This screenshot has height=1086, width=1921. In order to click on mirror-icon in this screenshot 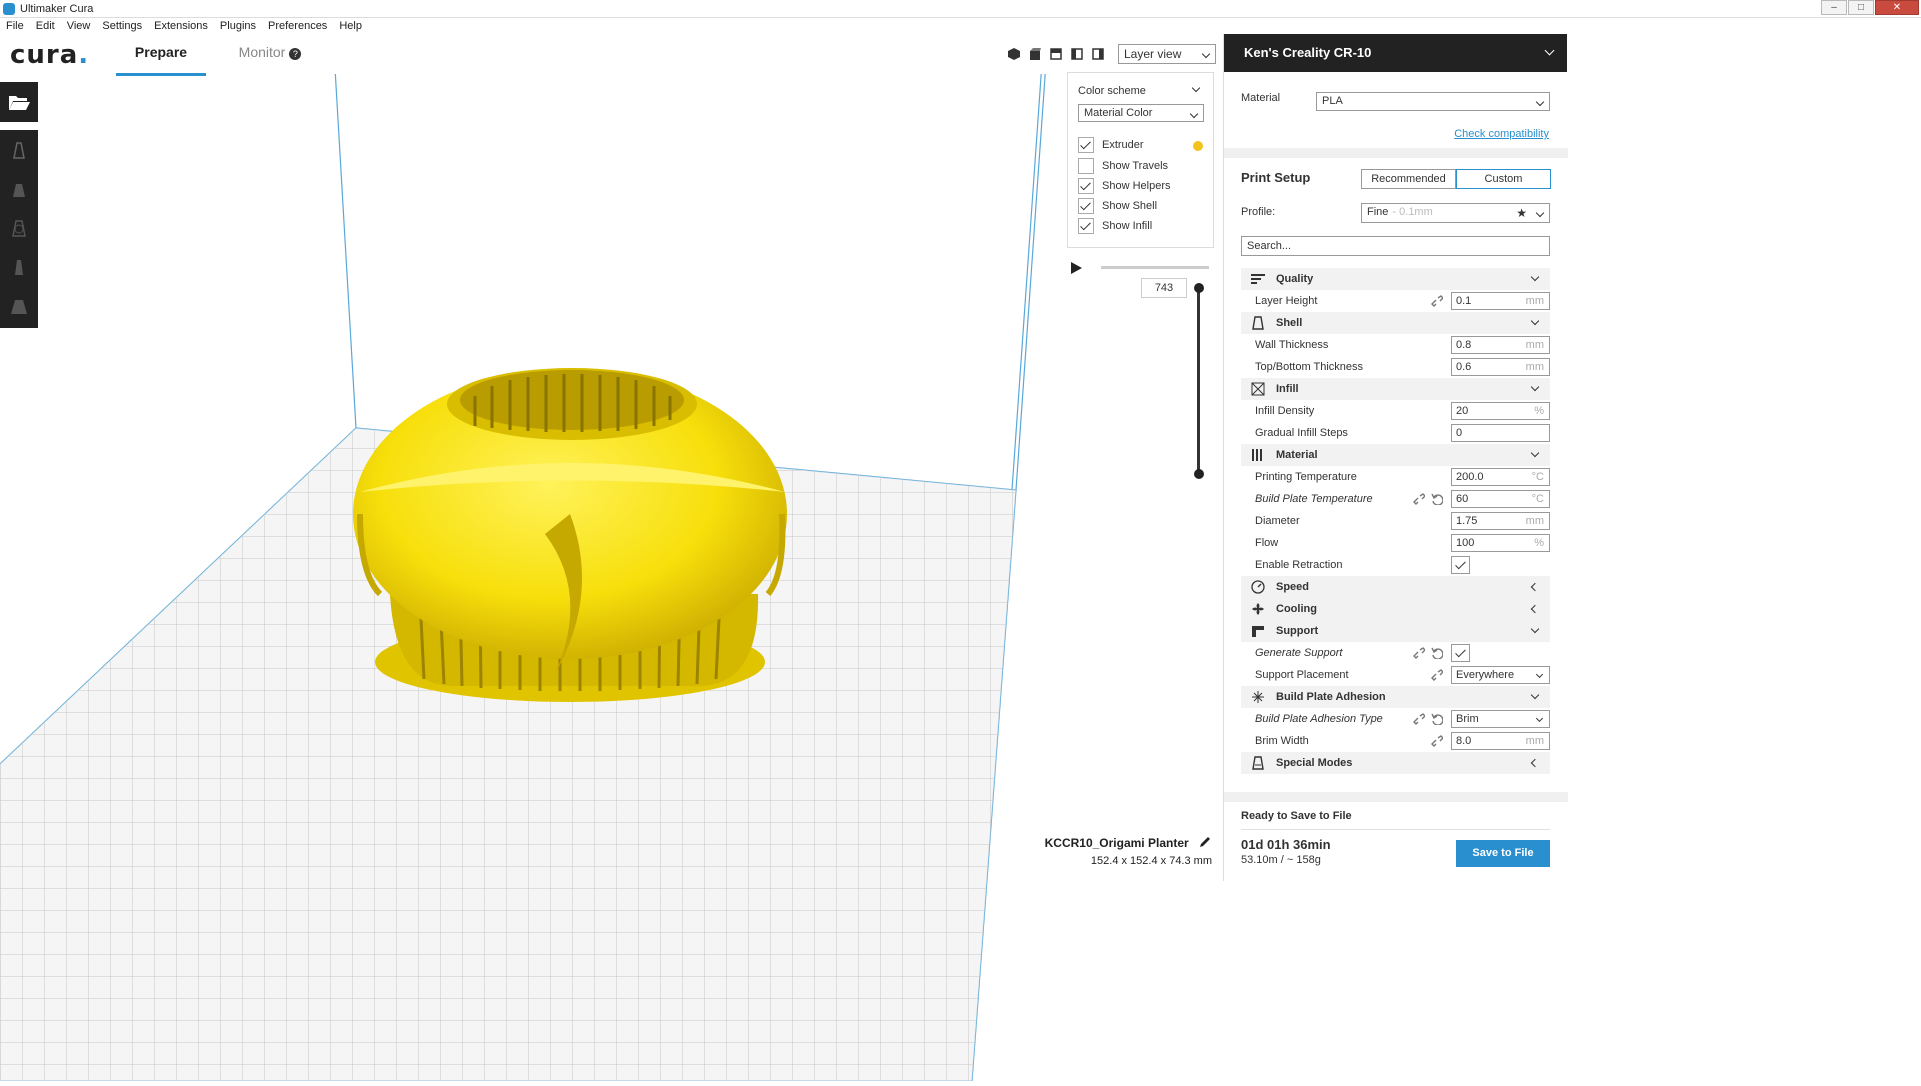, I will do `click(19, 267)`.